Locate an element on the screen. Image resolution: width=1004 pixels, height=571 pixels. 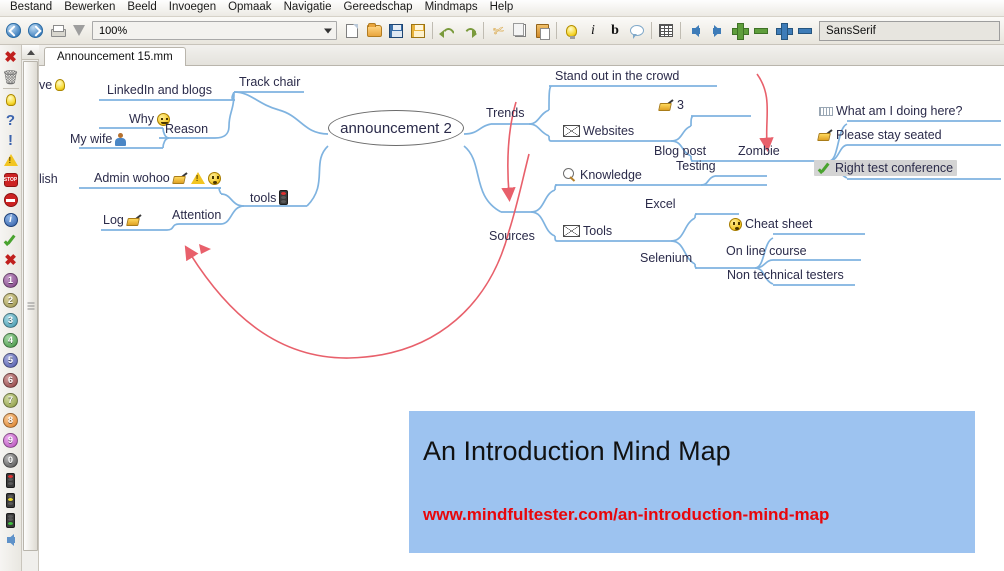
menu-bewerken: Bewerken is located at coordinates (89, 8).